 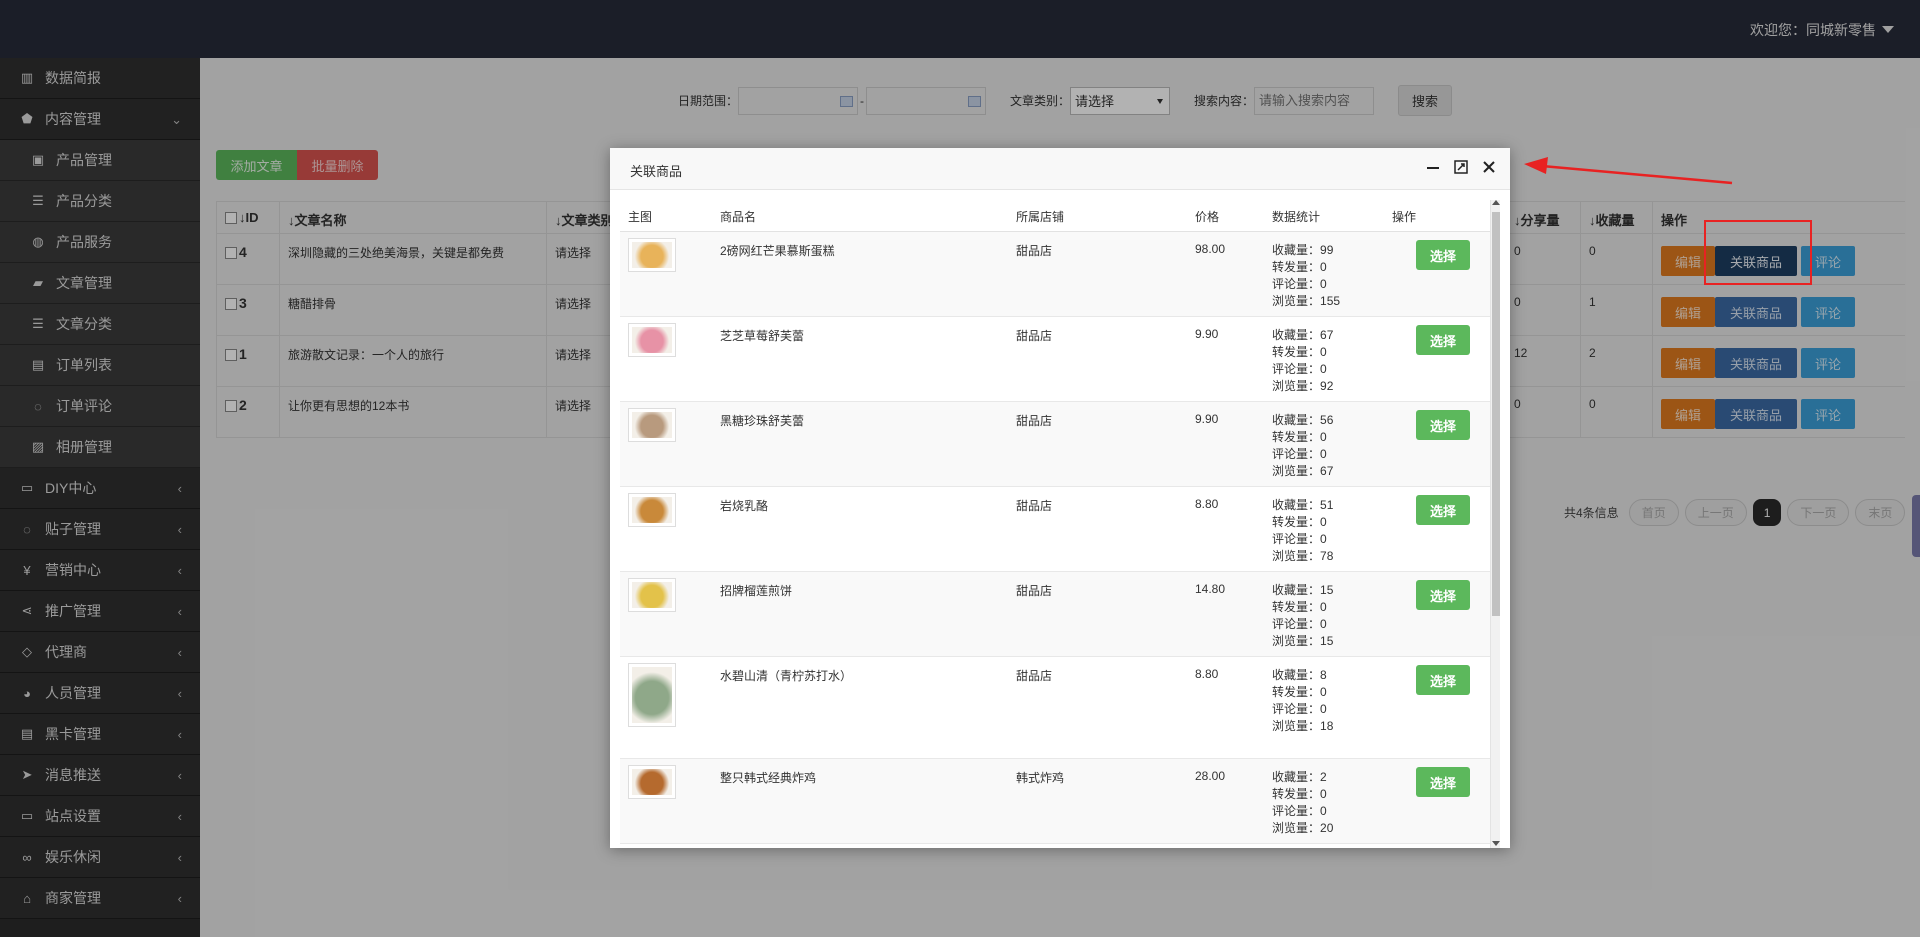 I want to click on modal-scrollbar, so click(x=1495, y=524).